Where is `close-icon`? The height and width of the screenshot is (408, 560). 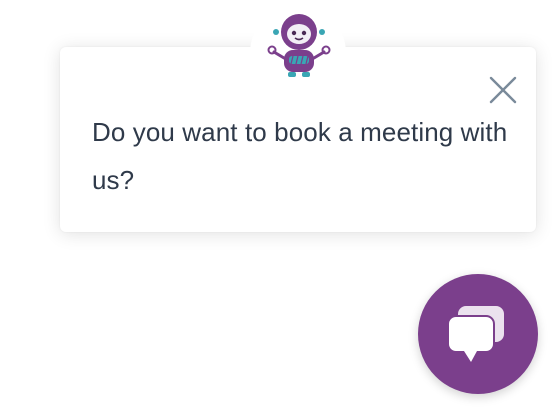 close-icon is located at coordinates (503, 90).